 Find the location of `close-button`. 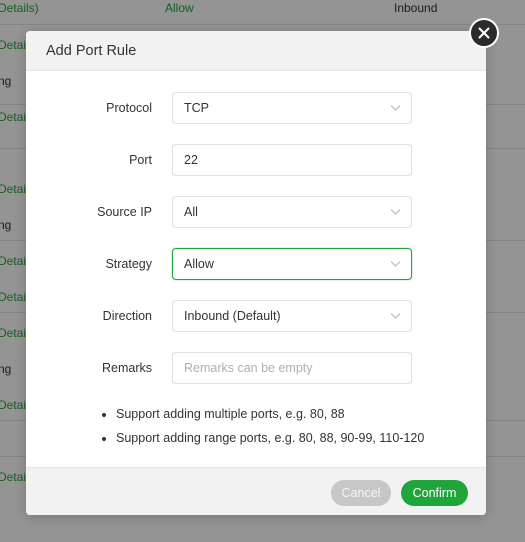

close-button is located at coordinates (484, 33).